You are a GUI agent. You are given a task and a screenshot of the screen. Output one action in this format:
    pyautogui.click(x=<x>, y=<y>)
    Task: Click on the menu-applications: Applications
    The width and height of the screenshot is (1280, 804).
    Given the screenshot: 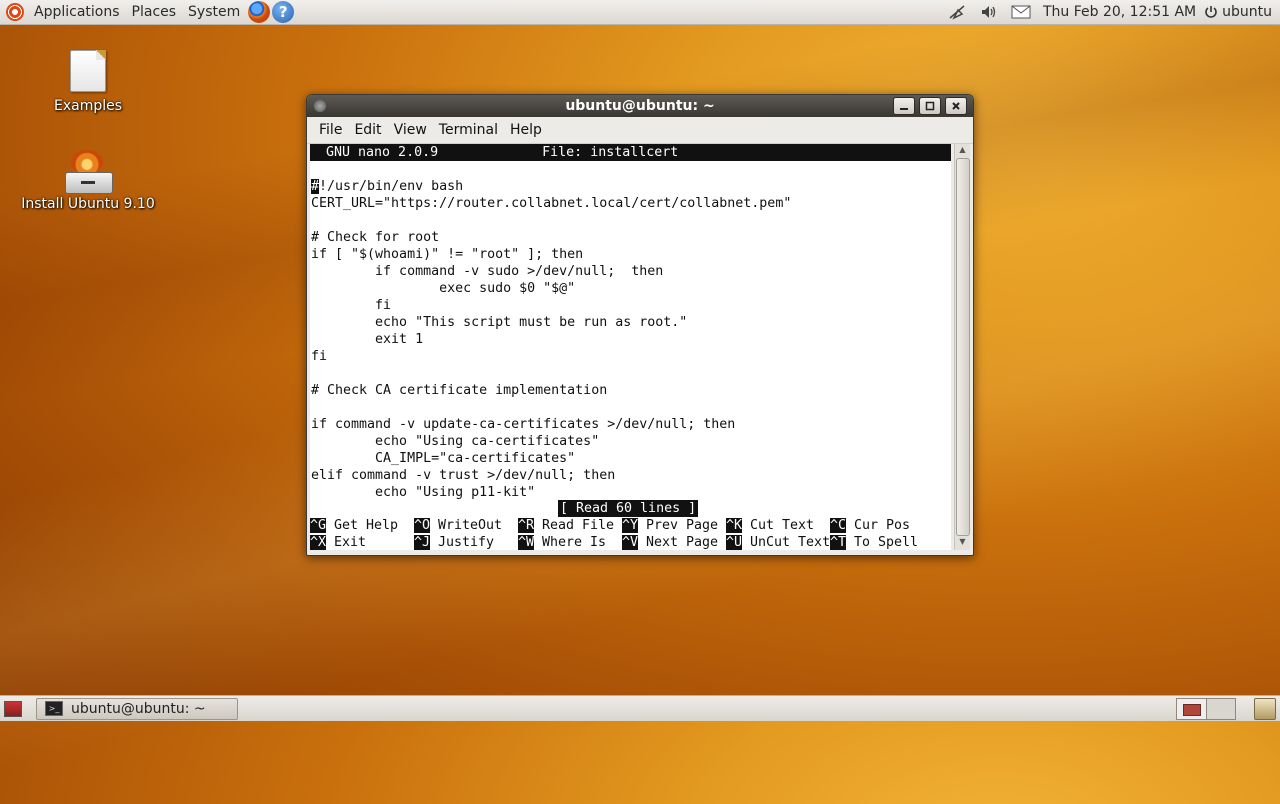 What is the action you would take?
    pyautogui.click(x=77, y=12)
    